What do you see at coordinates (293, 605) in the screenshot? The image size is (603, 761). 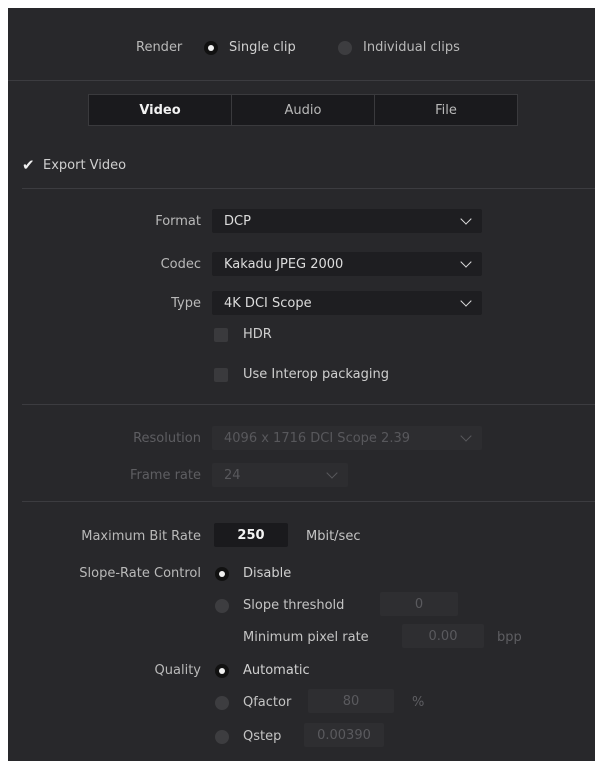 I see `slope-threshold-label: Slope threshold` at bounding box center [293, 605].